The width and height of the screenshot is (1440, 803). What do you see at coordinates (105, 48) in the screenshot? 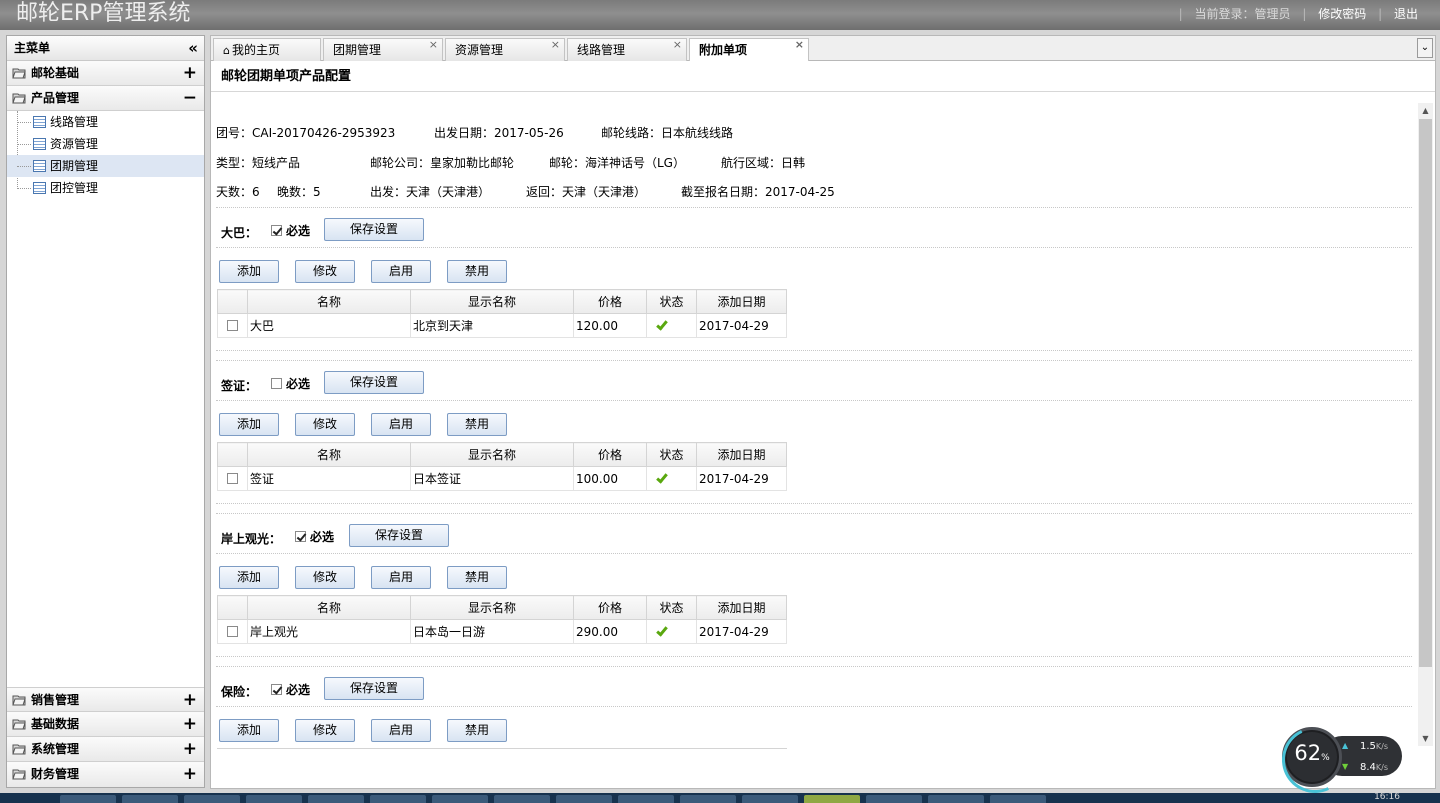
I see `menu-header: 主菜单 «` at bounding box center [105, 48].